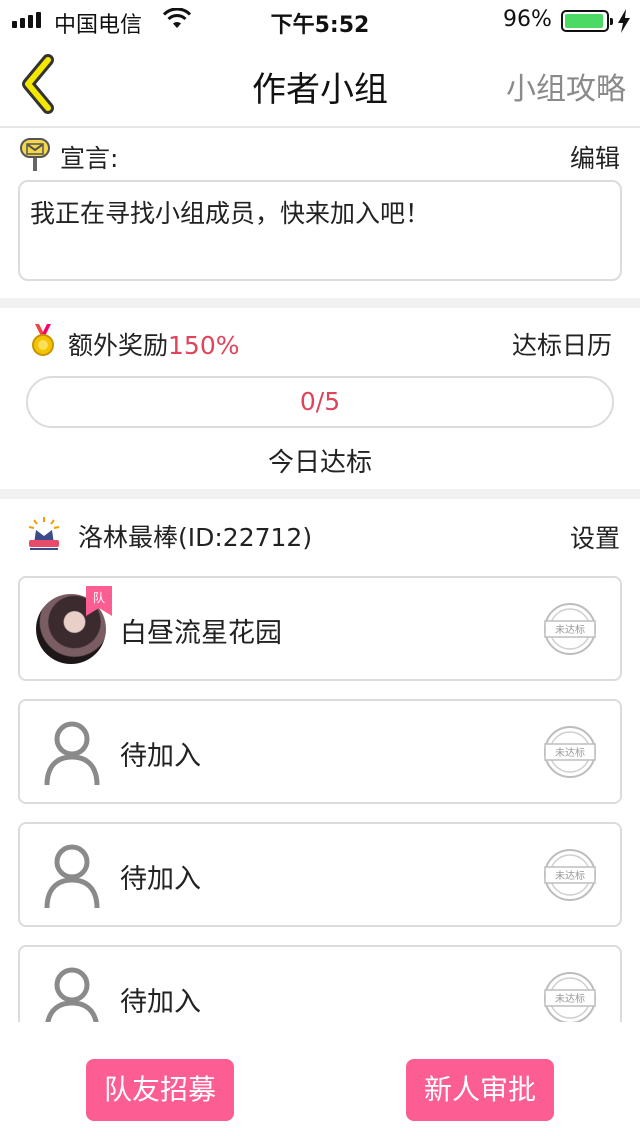 This screenshot has height=1136, width=640. Describe the element at coordinates (595, 157) in the screenshot. I see `edit-declaration-button: 编辑` at that location.